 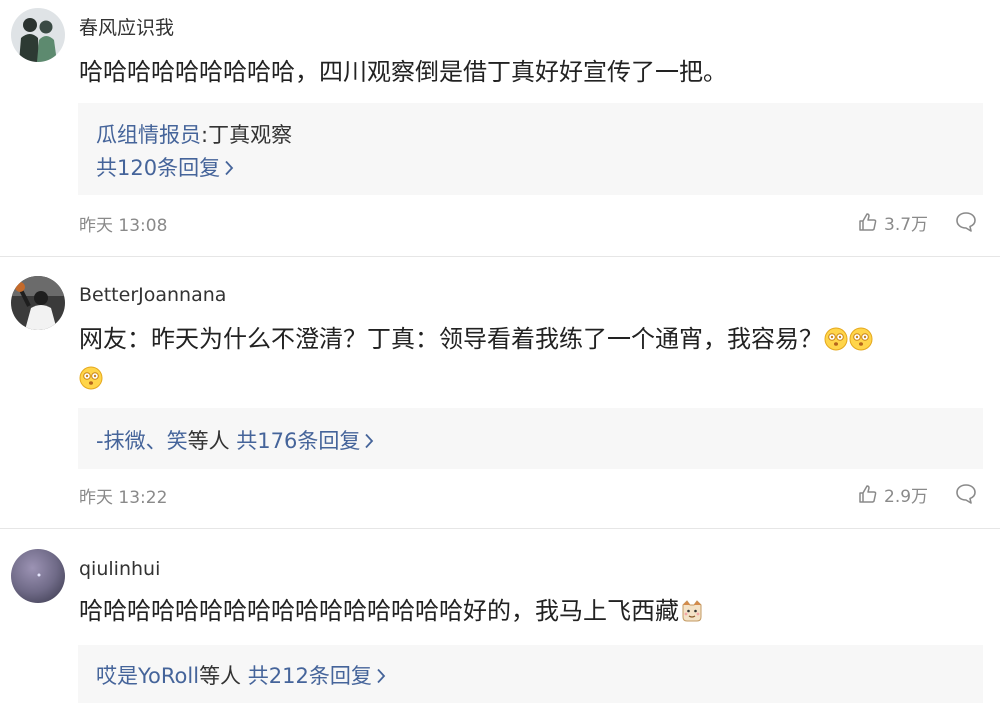 I want to click on like-button: 2.9万, so click(x=893, y=494).